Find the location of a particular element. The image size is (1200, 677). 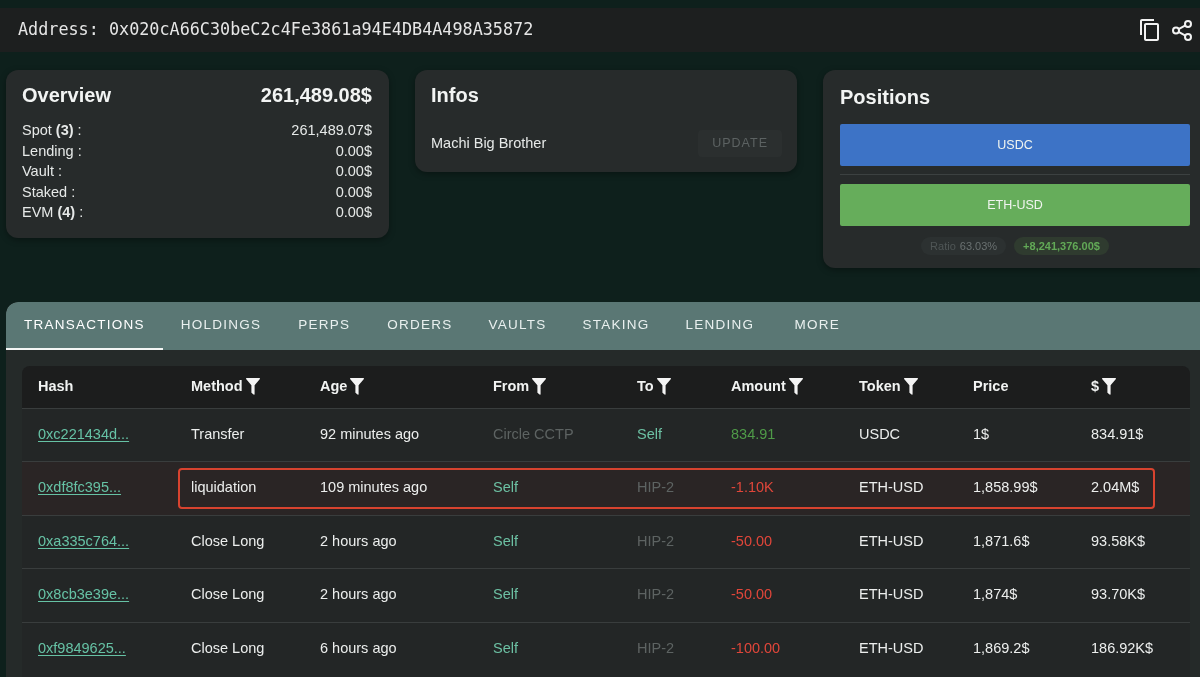

tab: VAULTS is located at coordinates (517, 326).